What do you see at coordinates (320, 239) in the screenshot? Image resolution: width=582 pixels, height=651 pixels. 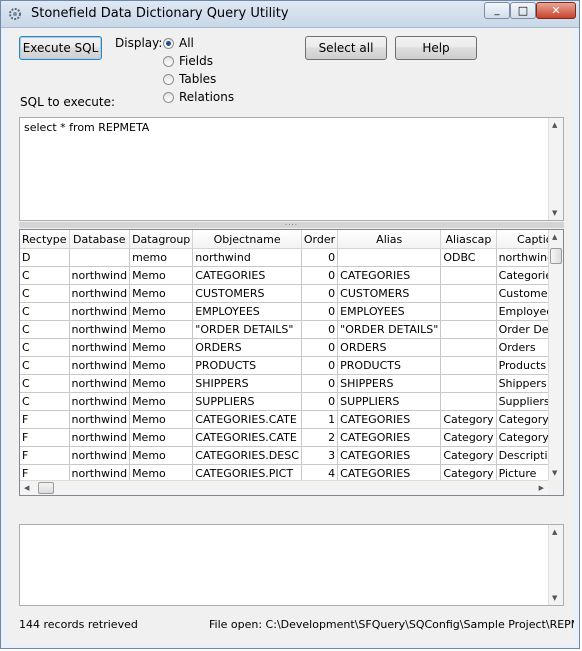 I see `column-header: Order` at bounding box center [320, 239].